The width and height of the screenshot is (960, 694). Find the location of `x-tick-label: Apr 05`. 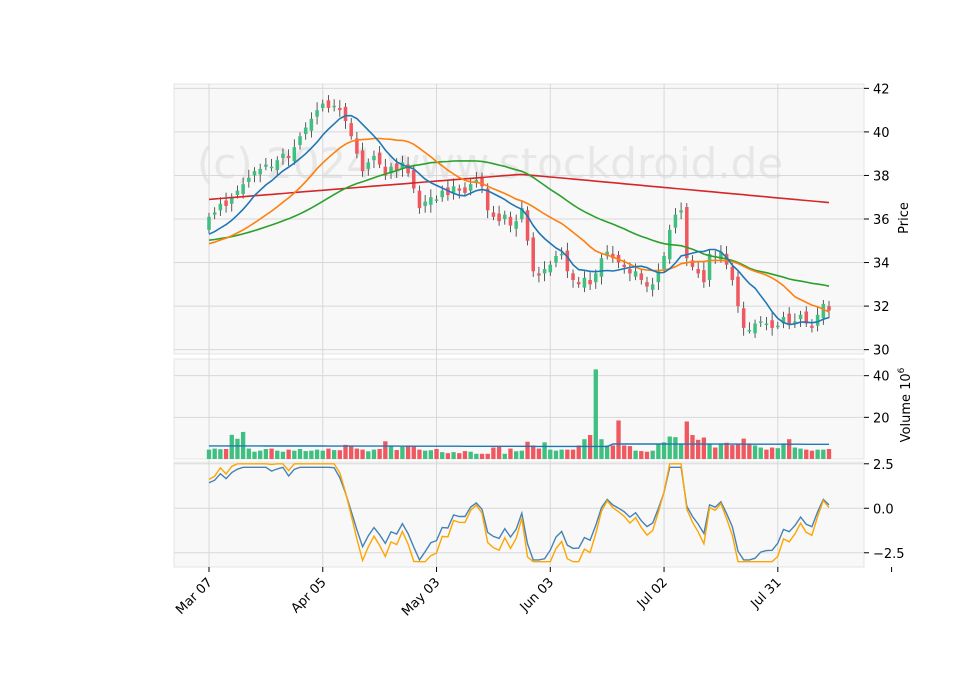

x-tick-label: Apr 05 is located at coordinates (308, 595).